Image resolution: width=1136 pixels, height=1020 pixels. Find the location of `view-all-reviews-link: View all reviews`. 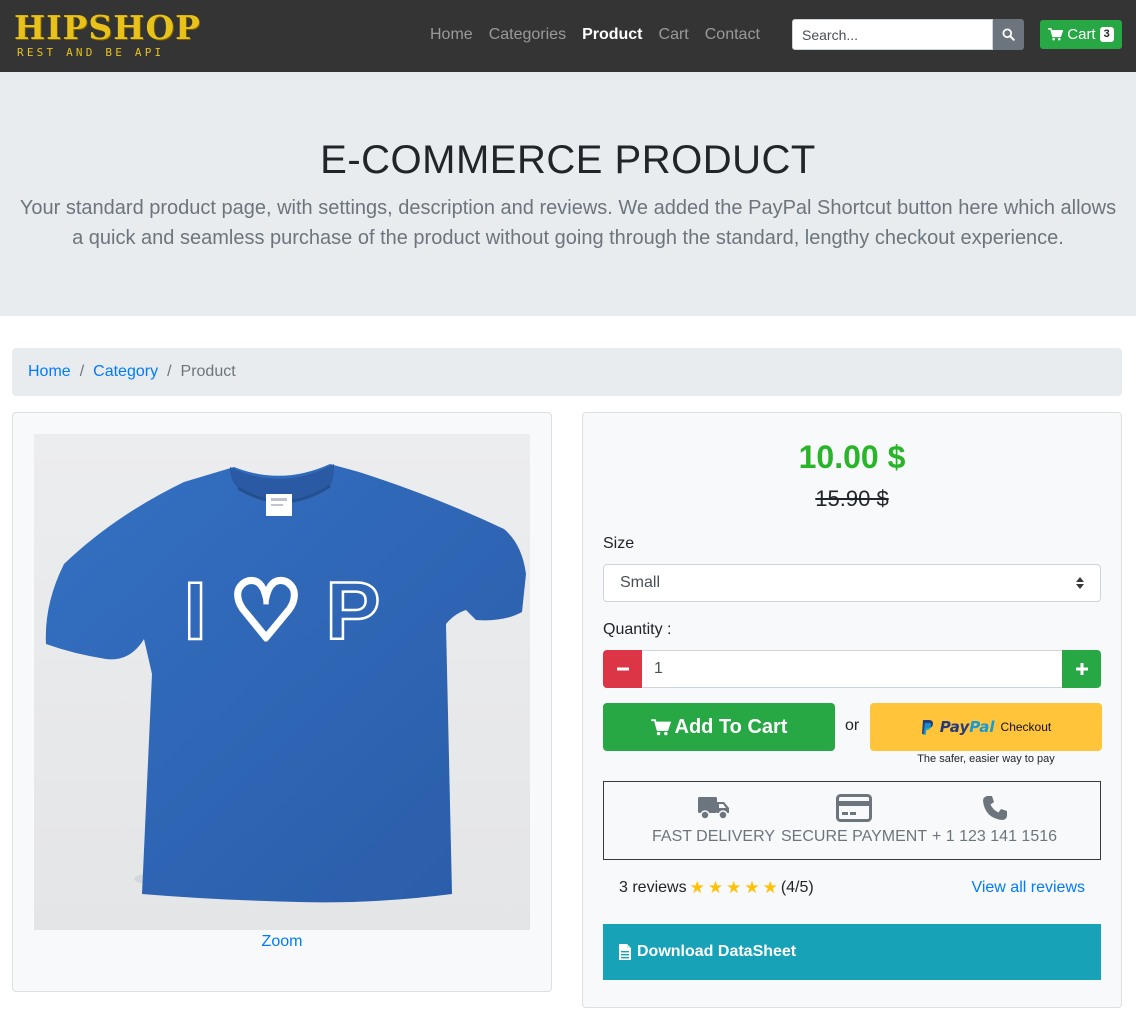

view-all-reviews-link: View all reviews is located at coordinates (1028, 888).